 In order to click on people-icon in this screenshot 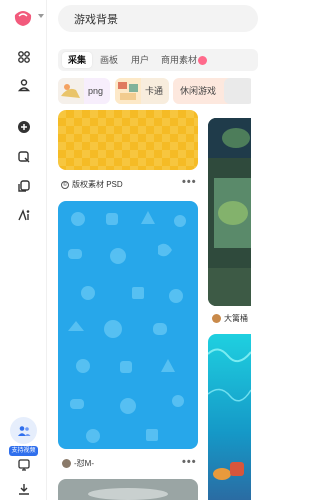, I will do `click(23, 430)`.